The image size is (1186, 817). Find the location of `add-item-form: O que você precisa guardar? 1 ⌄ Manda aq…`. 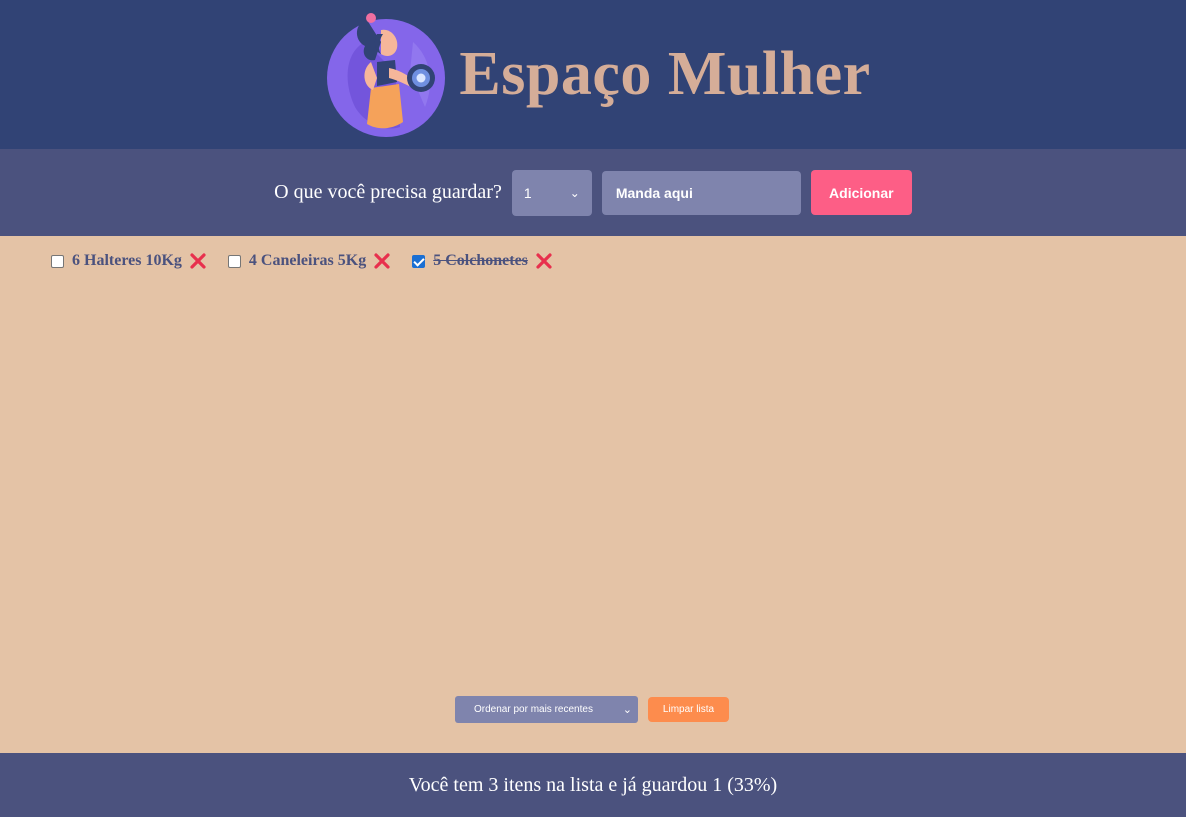

add-item-form: O que você precisa guardar? 1 ⌄ Manda aq… is located at coordinates (593, 192).